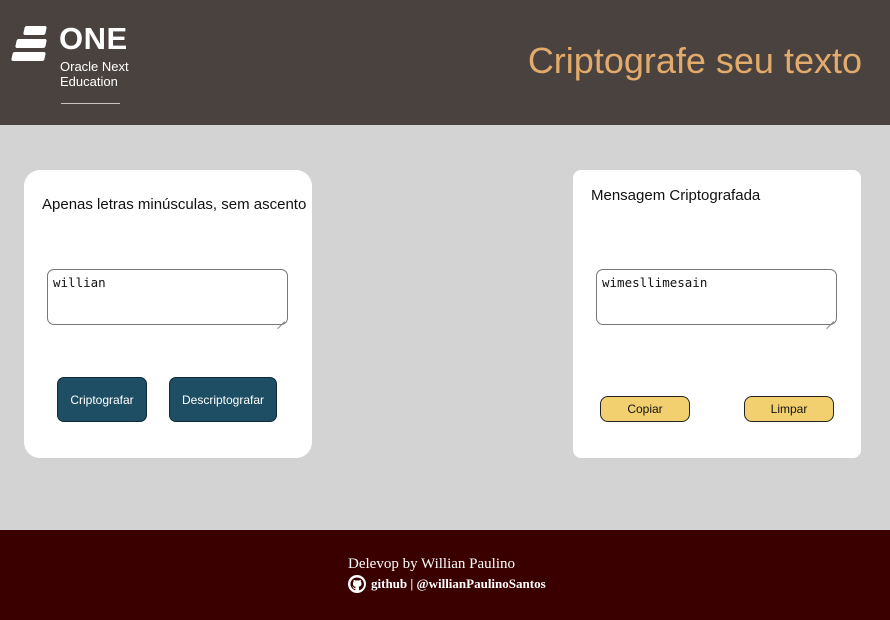  Describe the element at coordinates (94, 74) in the screenshot. I see `logo-subtitle: Oracle Next Education` at that location.